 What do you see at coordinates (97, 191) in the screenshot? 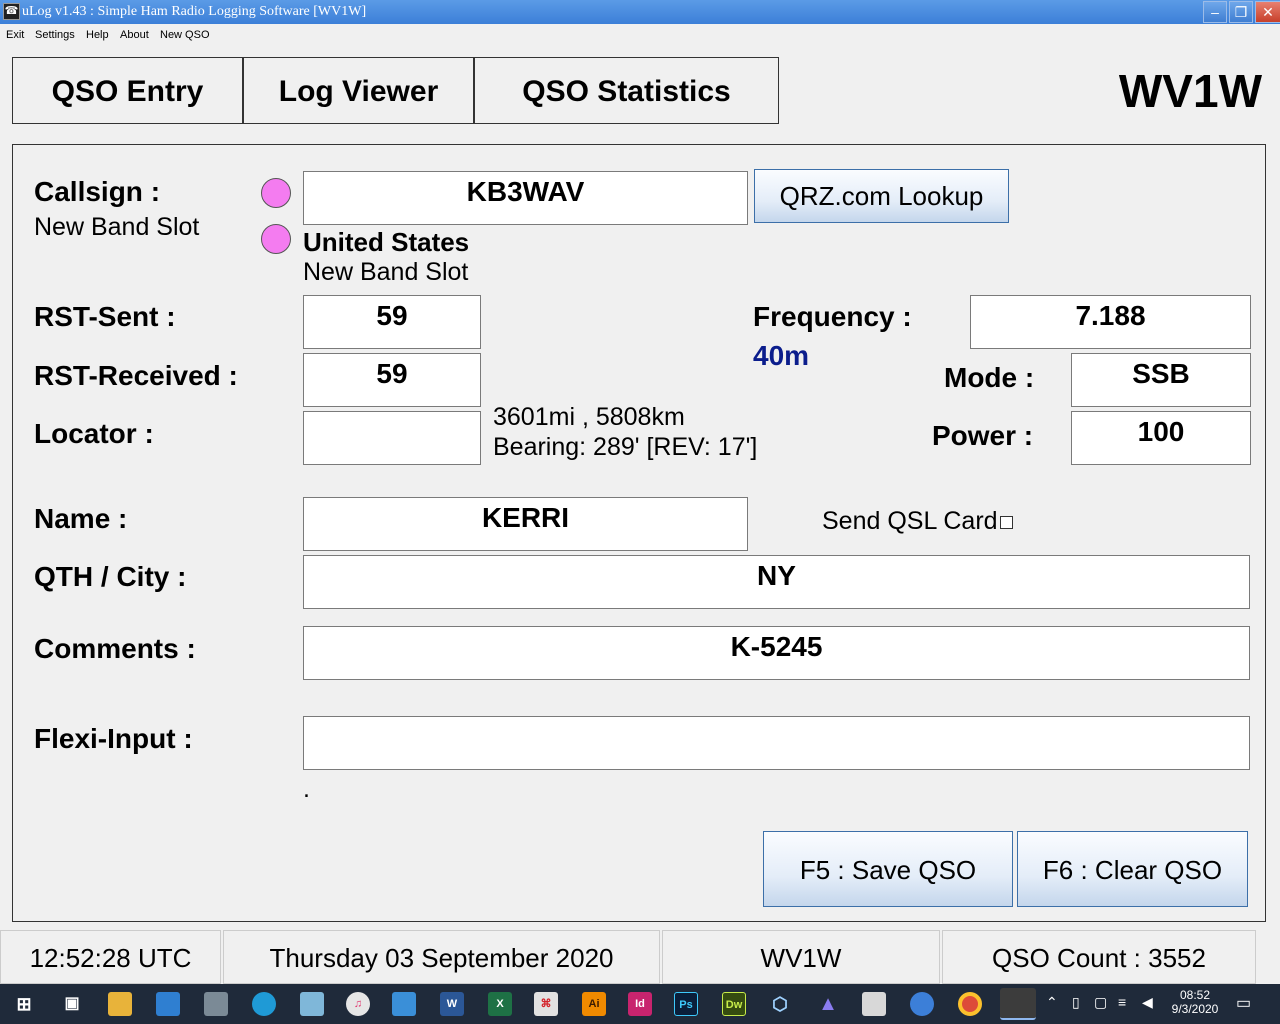
I see `callsign-label: Callsign :` at bounding box center [97, 191].